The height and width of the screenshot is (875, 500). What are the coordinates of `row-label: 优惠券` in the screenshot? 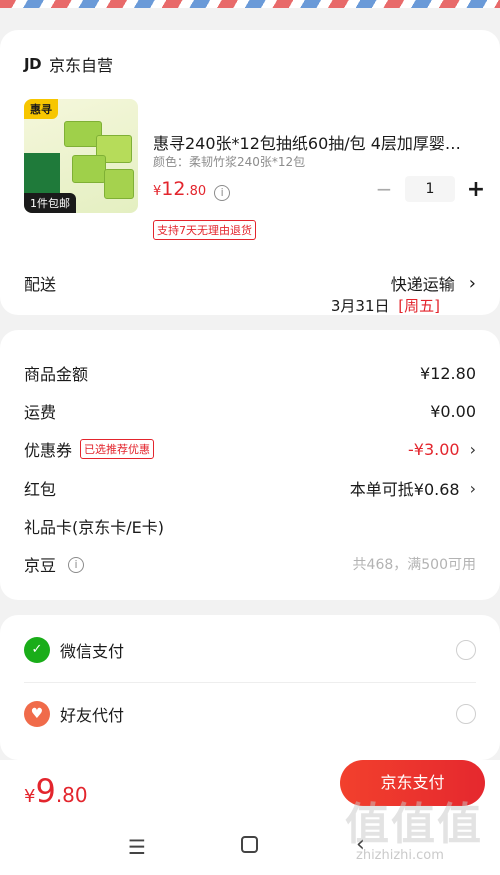 It's located at (48, 450).